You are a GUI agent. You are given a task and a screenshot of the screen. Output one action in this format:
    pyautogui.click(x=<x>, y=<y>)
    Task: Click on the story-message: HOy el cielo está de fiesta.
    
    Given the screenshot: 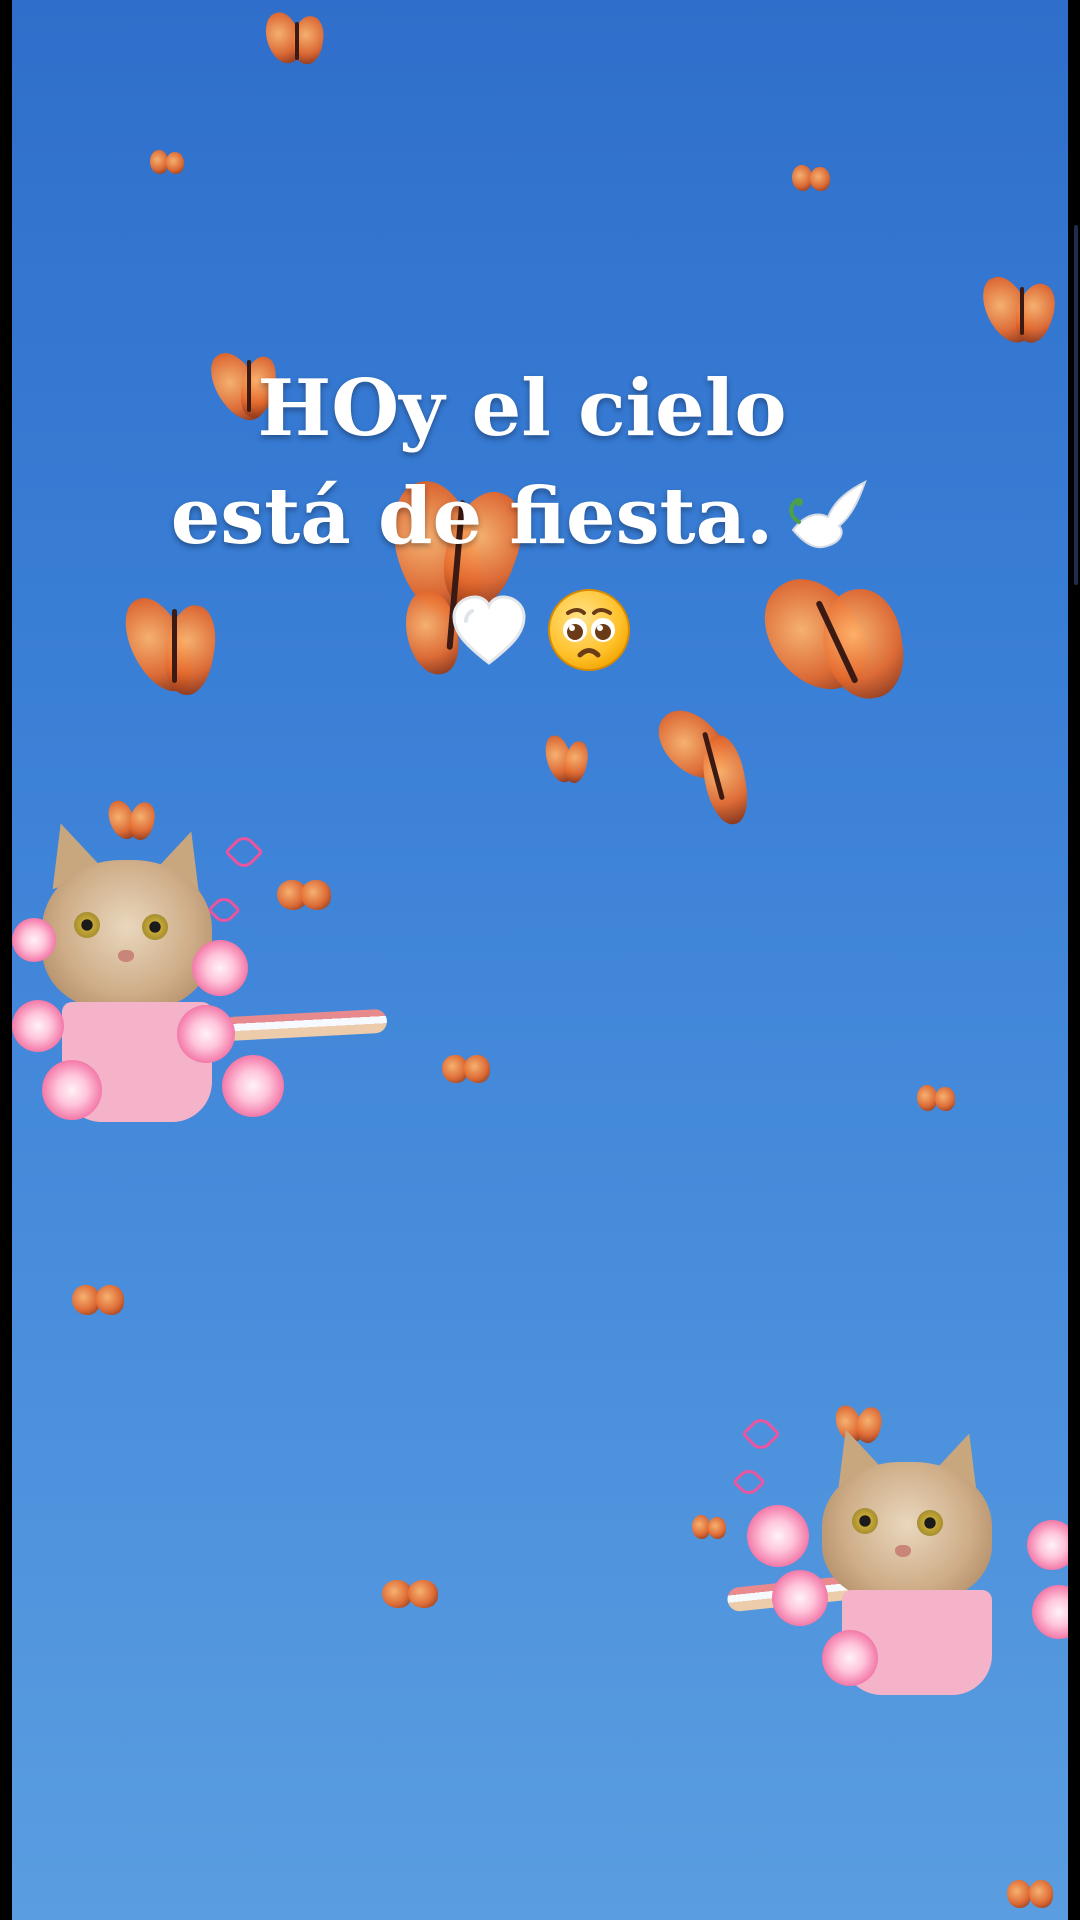 What is the action you would take?
    pyautogui.click(x=522, y=463)
    